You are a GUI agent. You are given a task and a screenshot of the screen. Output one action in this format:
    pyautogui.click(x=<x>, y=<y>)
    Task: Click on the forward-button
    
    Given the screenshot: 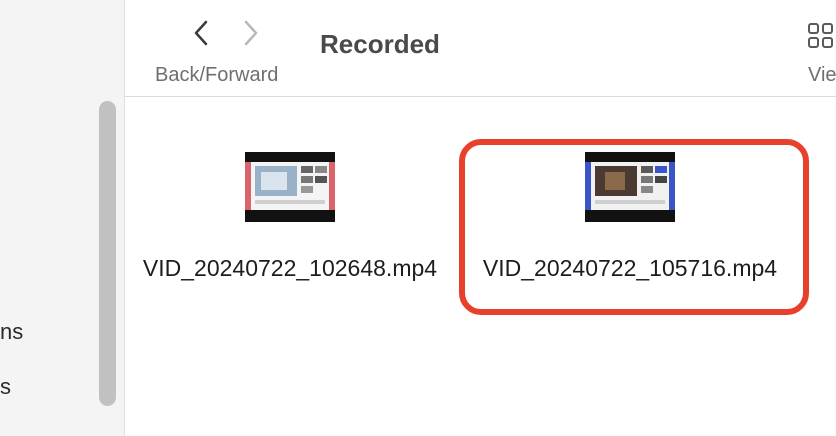 What is the action you would take?
    pyautogui.click(x=251, y=33)
    